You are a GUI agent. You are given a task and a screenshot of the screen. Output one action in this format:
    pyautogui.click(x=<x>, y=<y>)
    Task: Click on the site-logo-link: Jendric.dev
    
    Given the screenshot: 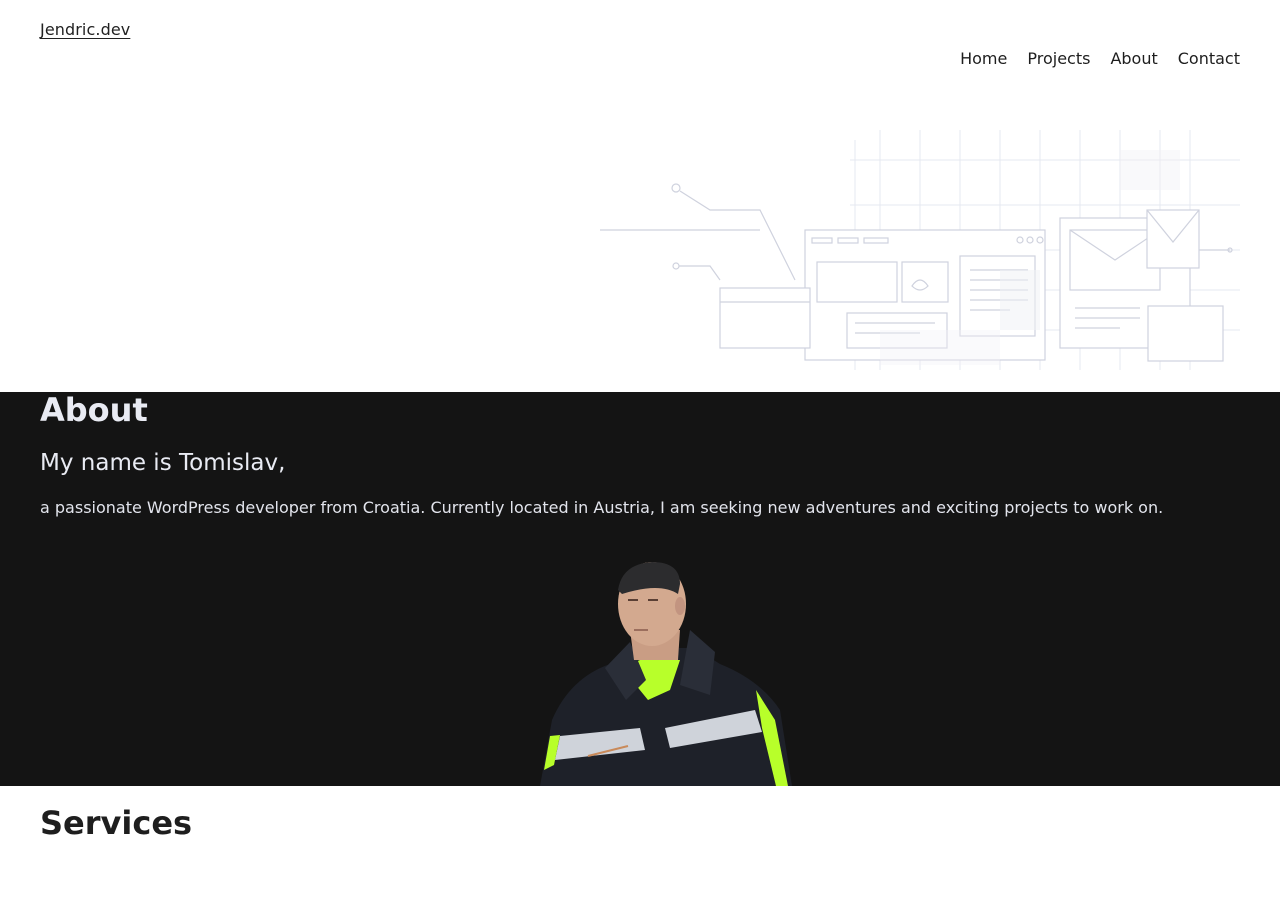 What is the action you would take?
    pyautogui.click(x=85, y=29)
    